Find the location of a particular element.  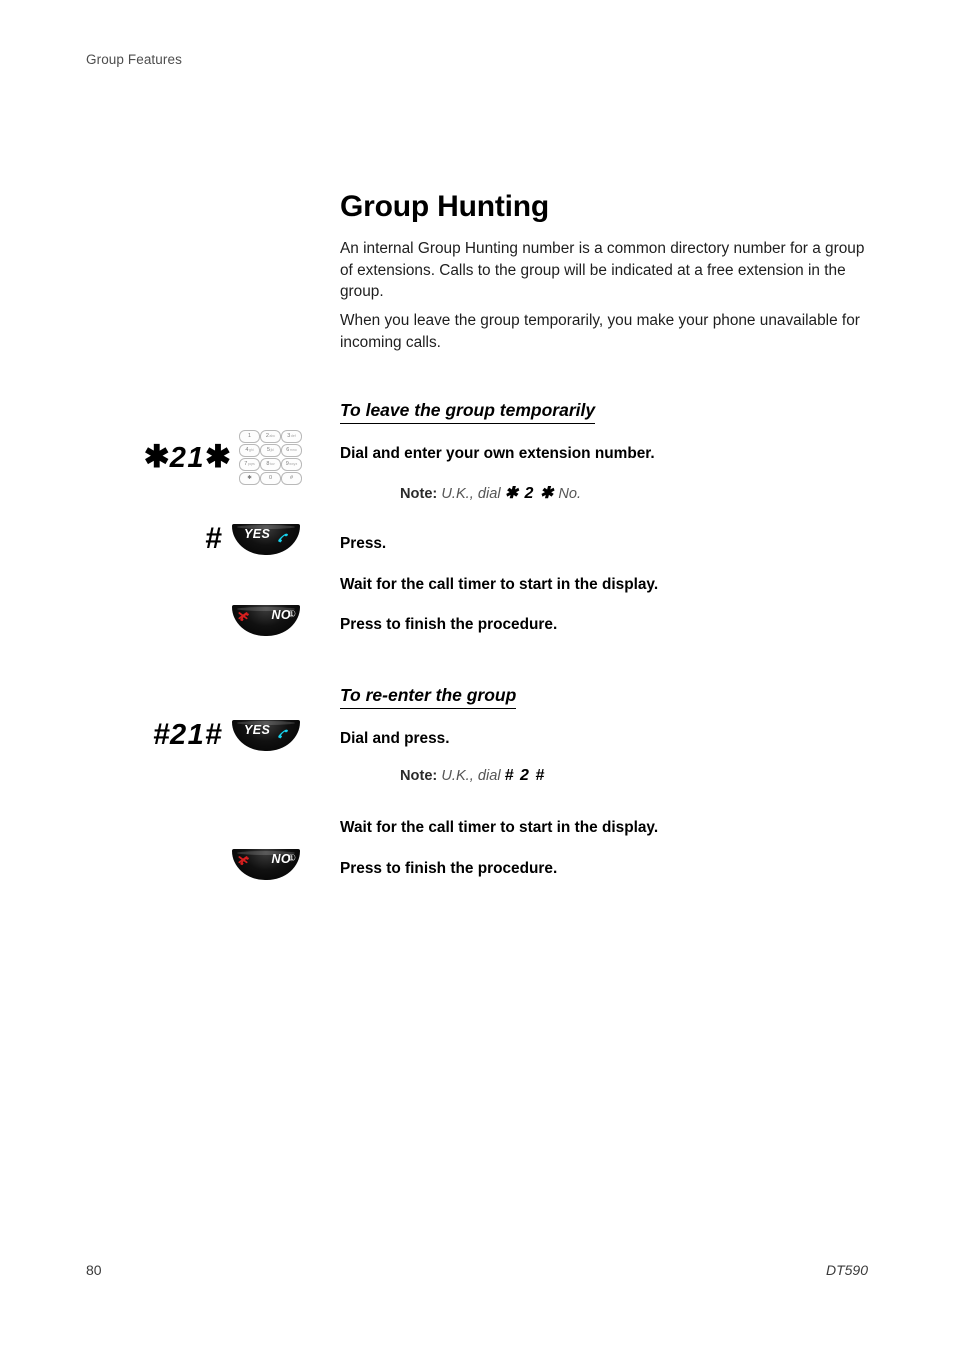

keypad-key-letters: def is located at coordinates (293, 435).